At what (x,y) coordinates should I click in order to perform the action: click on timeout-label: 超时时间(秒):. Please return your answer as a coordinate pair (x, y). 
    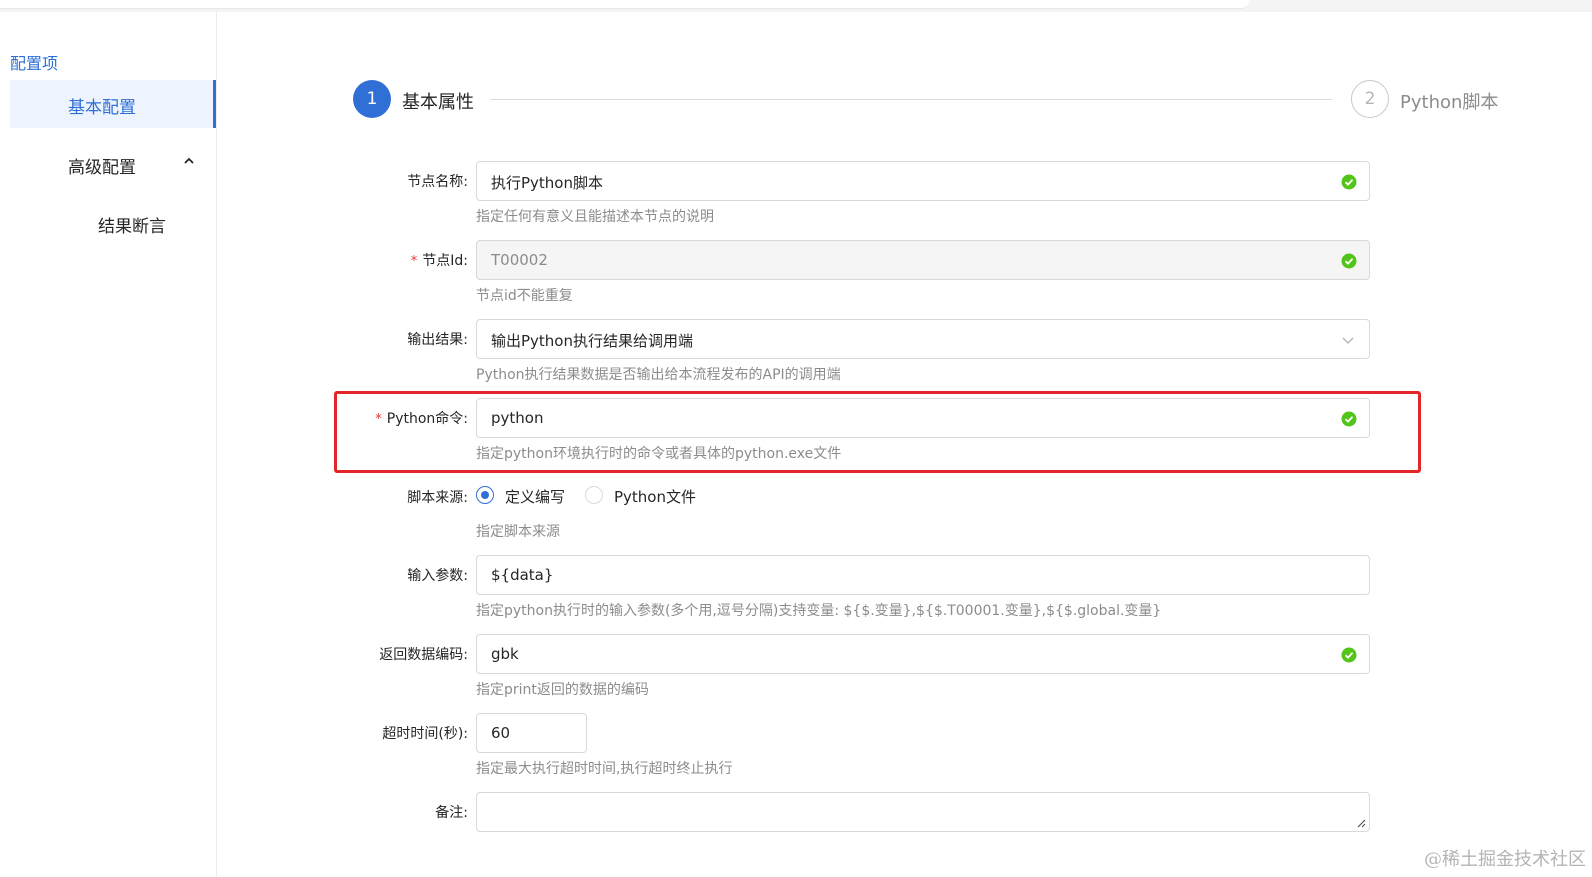
    Looking at the image, I should click on (425, 734).